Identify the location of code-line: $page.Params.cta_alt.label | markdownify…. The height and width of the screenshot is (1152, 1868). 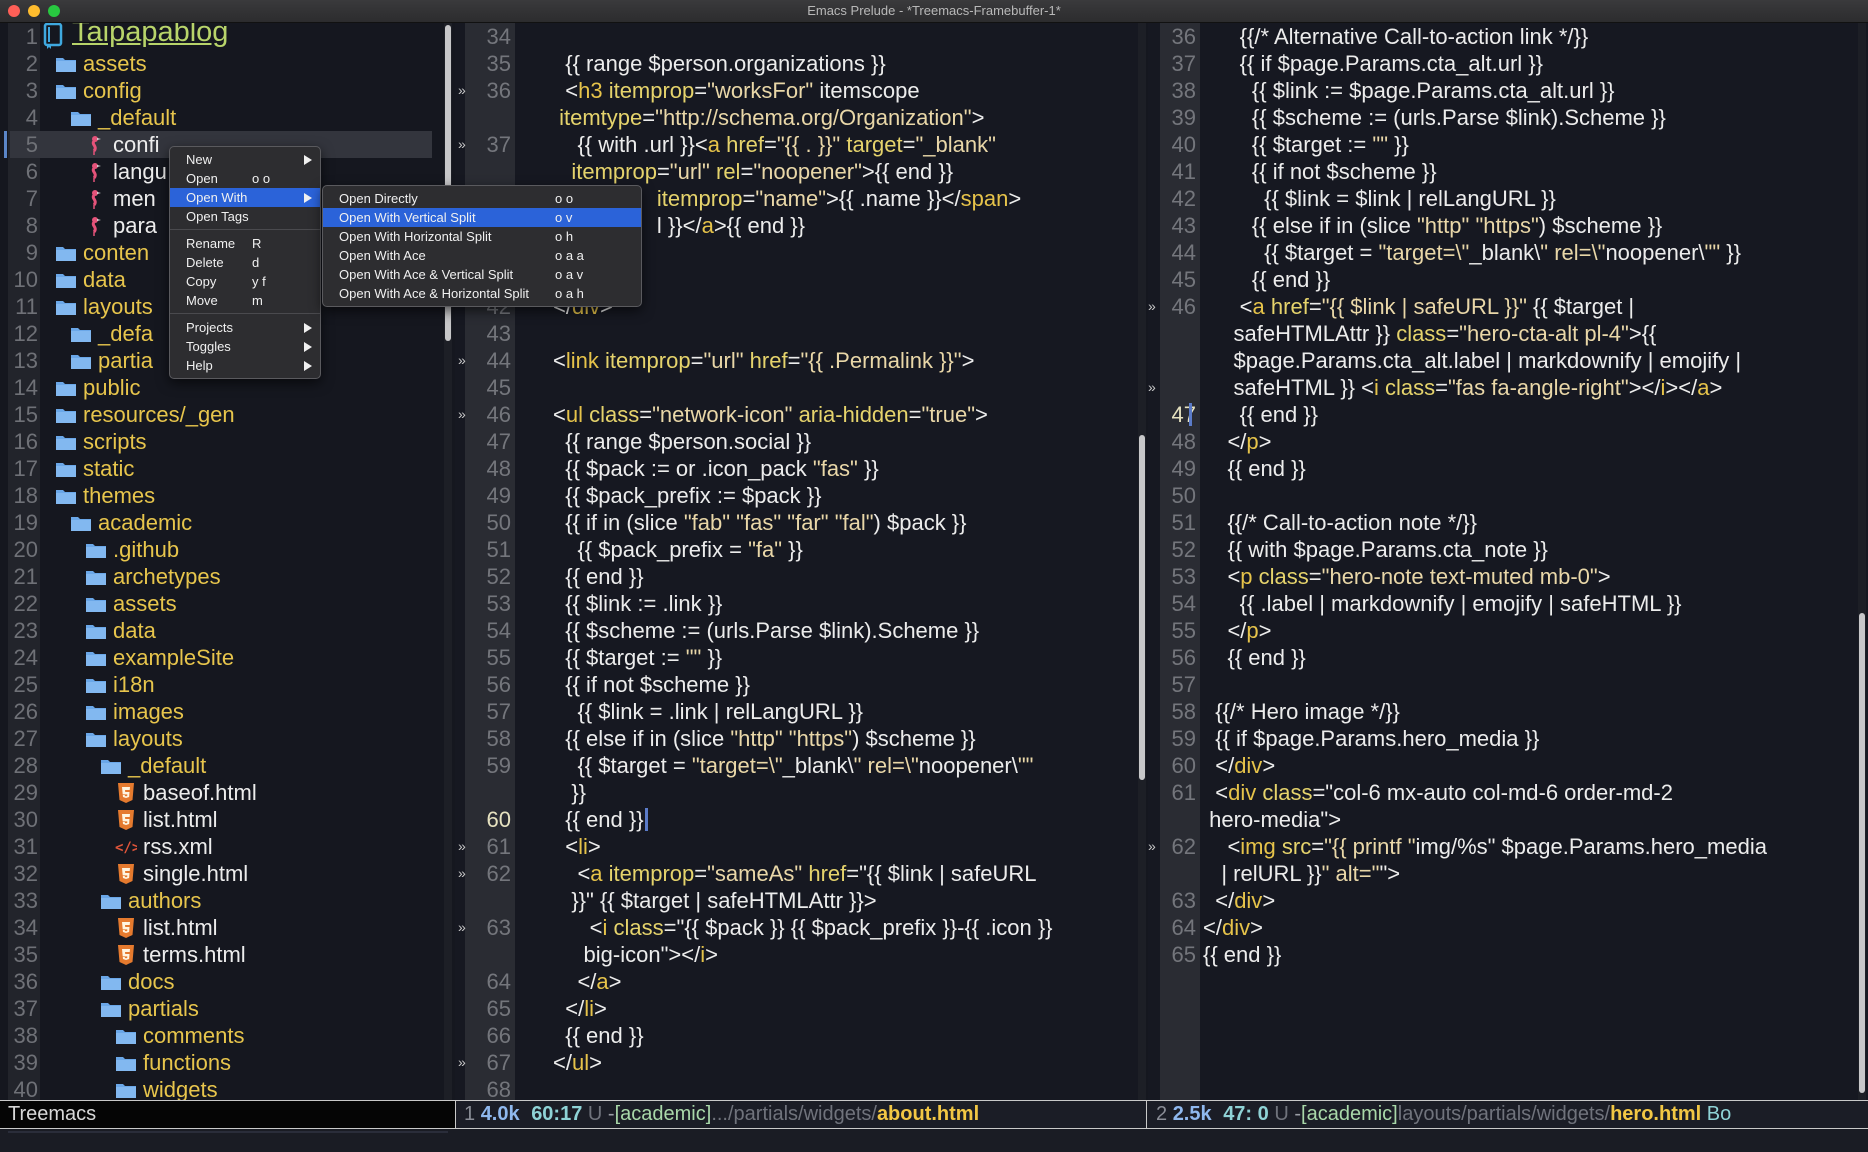
(1508, 360).